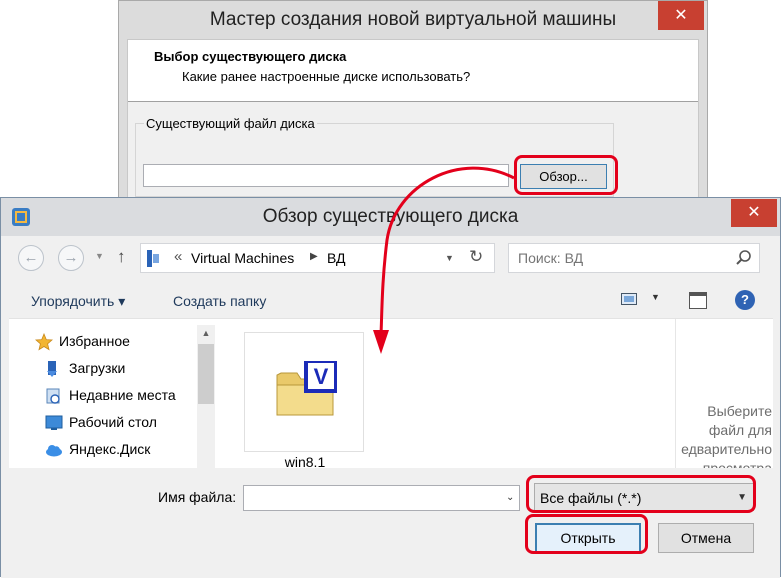  What do you see at coordinates (681, 15) in the screenshot?
I see `wizard-close-button: ✕` at bounding box center [681, 15].